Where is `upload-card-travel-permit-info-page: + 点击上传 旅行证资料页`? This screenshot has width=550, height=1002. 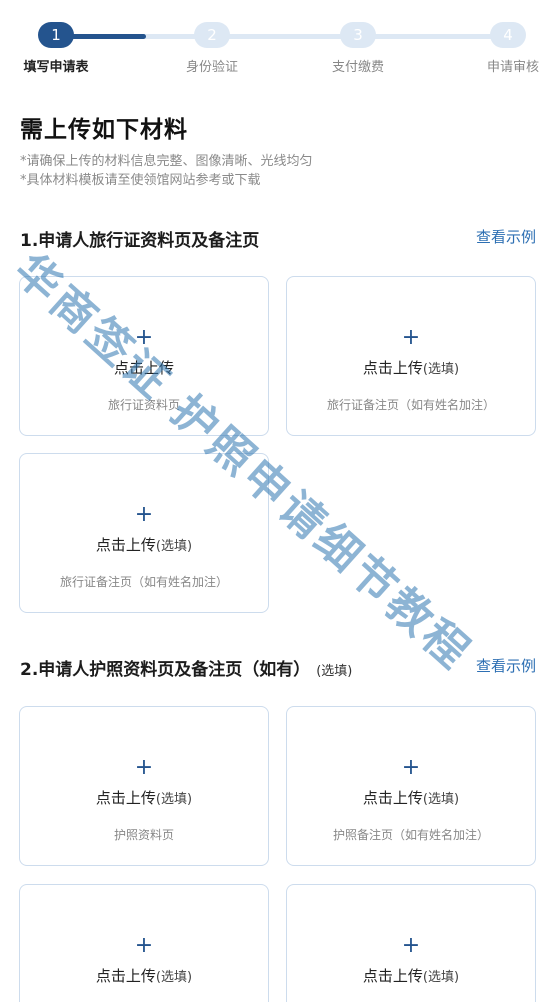 upload-card-travel-permit-info-page: + 点击上传 旅行证资料页 is located at coordinates (144, 356).